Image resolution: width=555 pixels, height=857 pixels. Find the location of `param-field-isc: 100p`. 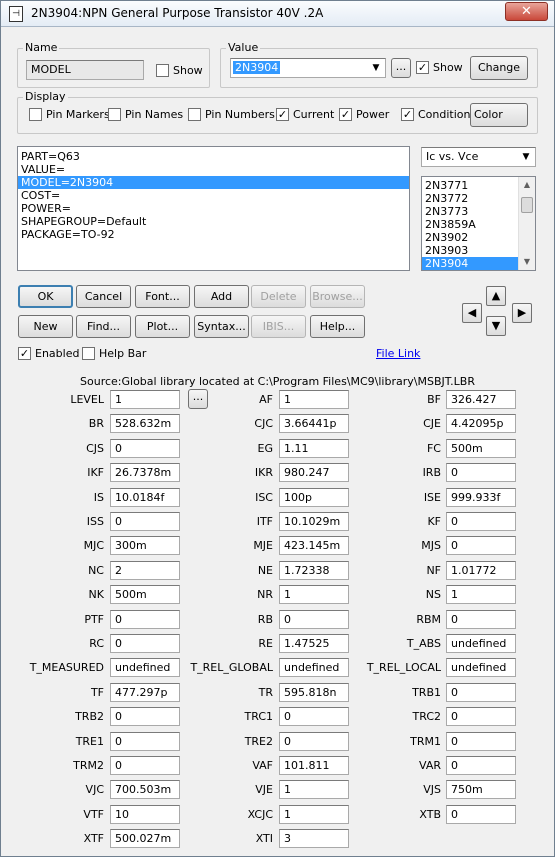

param-field-isc: 100p is located at coordinates (314, 497).